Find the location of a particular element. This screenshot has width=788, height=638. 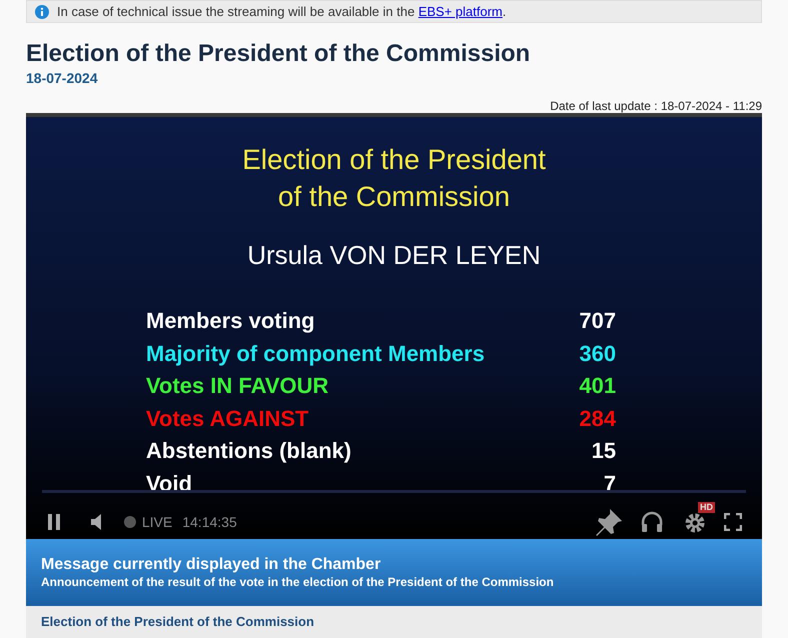

result-value: 360 is located at coordinates (597, 354).